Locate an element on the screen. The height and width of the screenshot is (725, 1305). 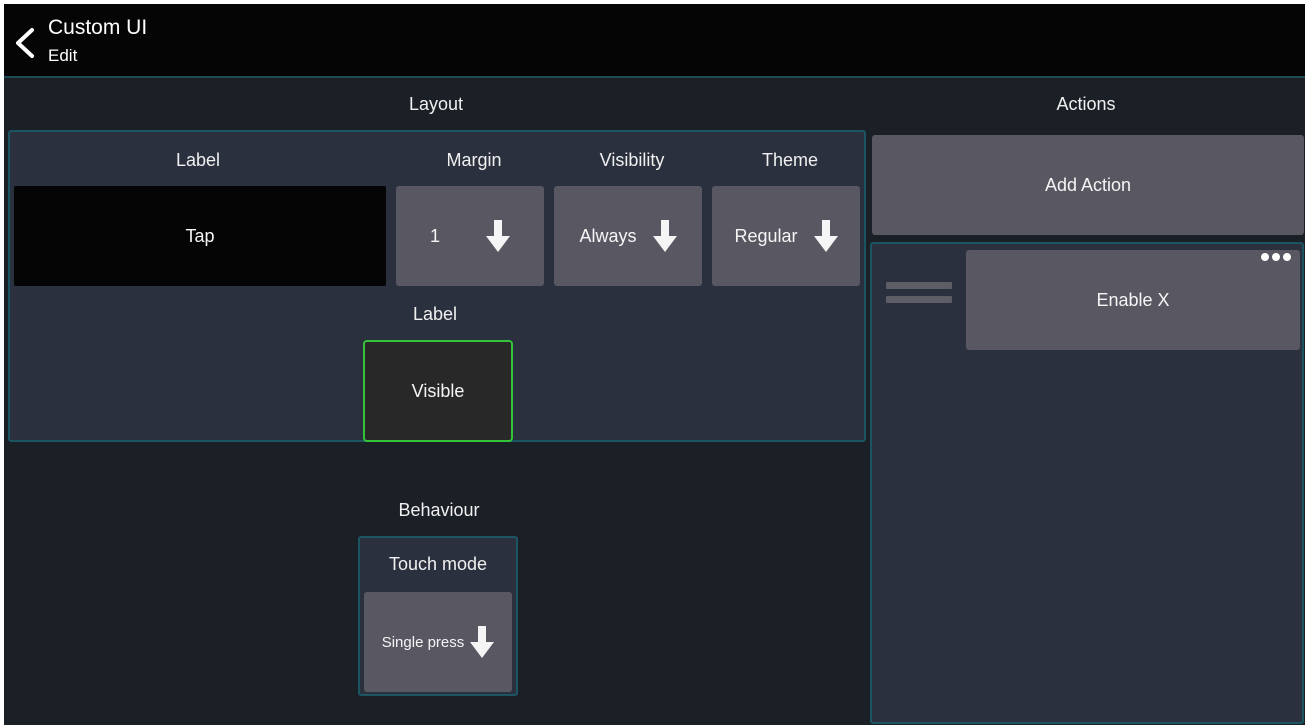
label-visibility-title: Label is located at coordinates (435, 314).